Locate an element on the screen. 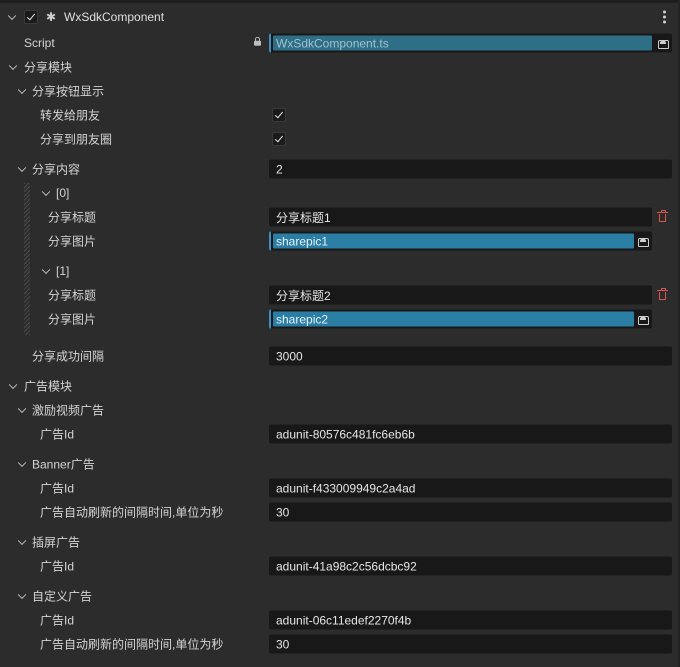 The image size is (680, 667). script-row: Script WxSdkComponent.ts is located at coordinates (340, 43).